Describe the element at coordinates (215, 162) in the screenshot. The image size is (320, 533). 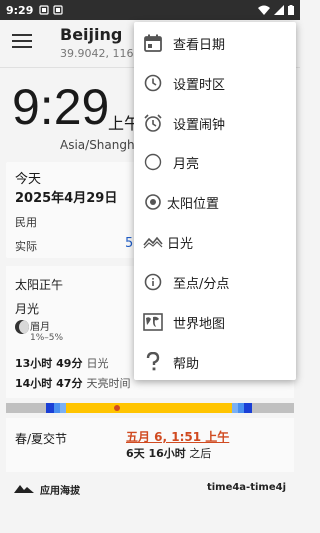
I see `menu-item-moon: 月亮` at that location.